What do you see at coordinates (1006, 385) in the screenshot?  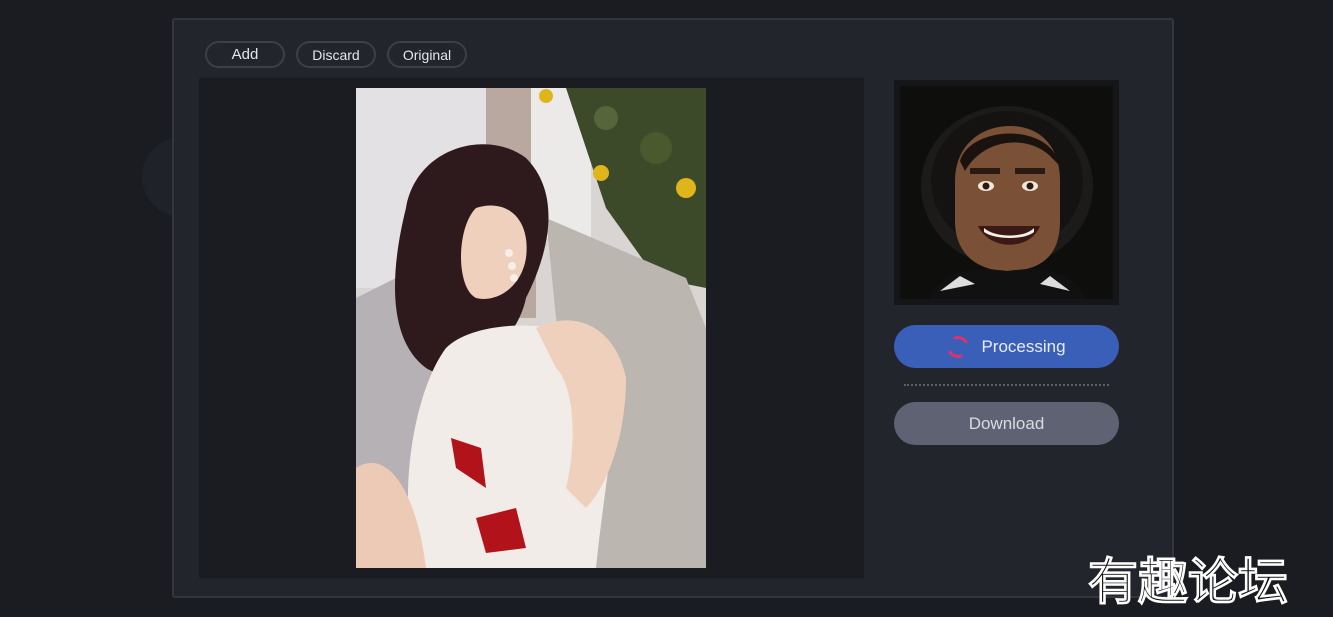 I see `divider` at bounding box center [1006, 385].